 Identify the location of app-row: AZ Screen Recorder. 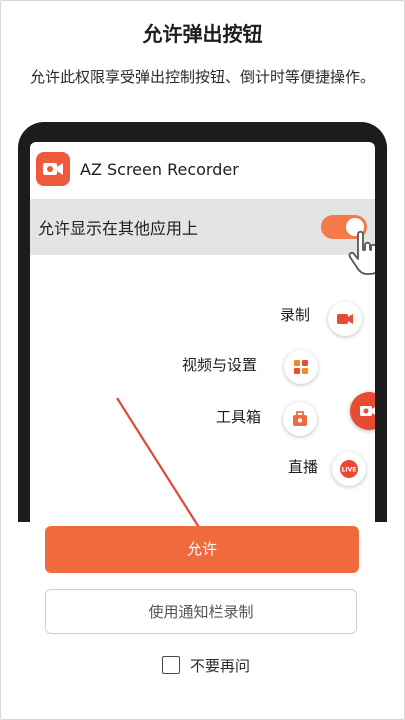
(202, 170).